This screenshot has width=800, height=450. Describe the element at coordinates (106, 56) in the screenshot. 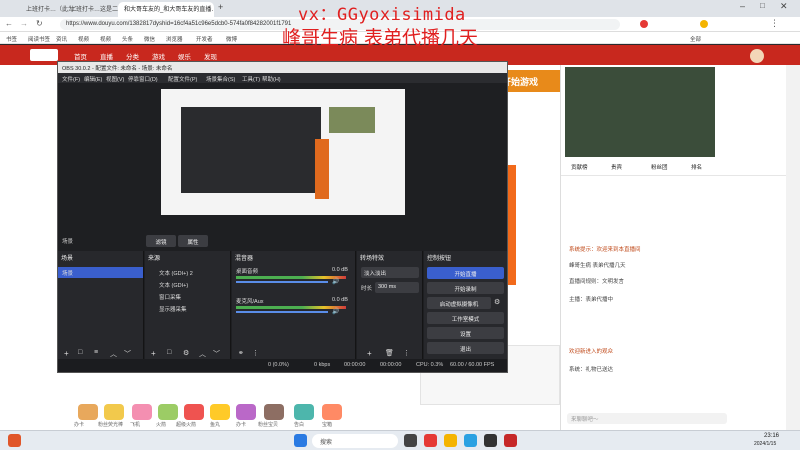

I see `nav-item: 直播` at that location.